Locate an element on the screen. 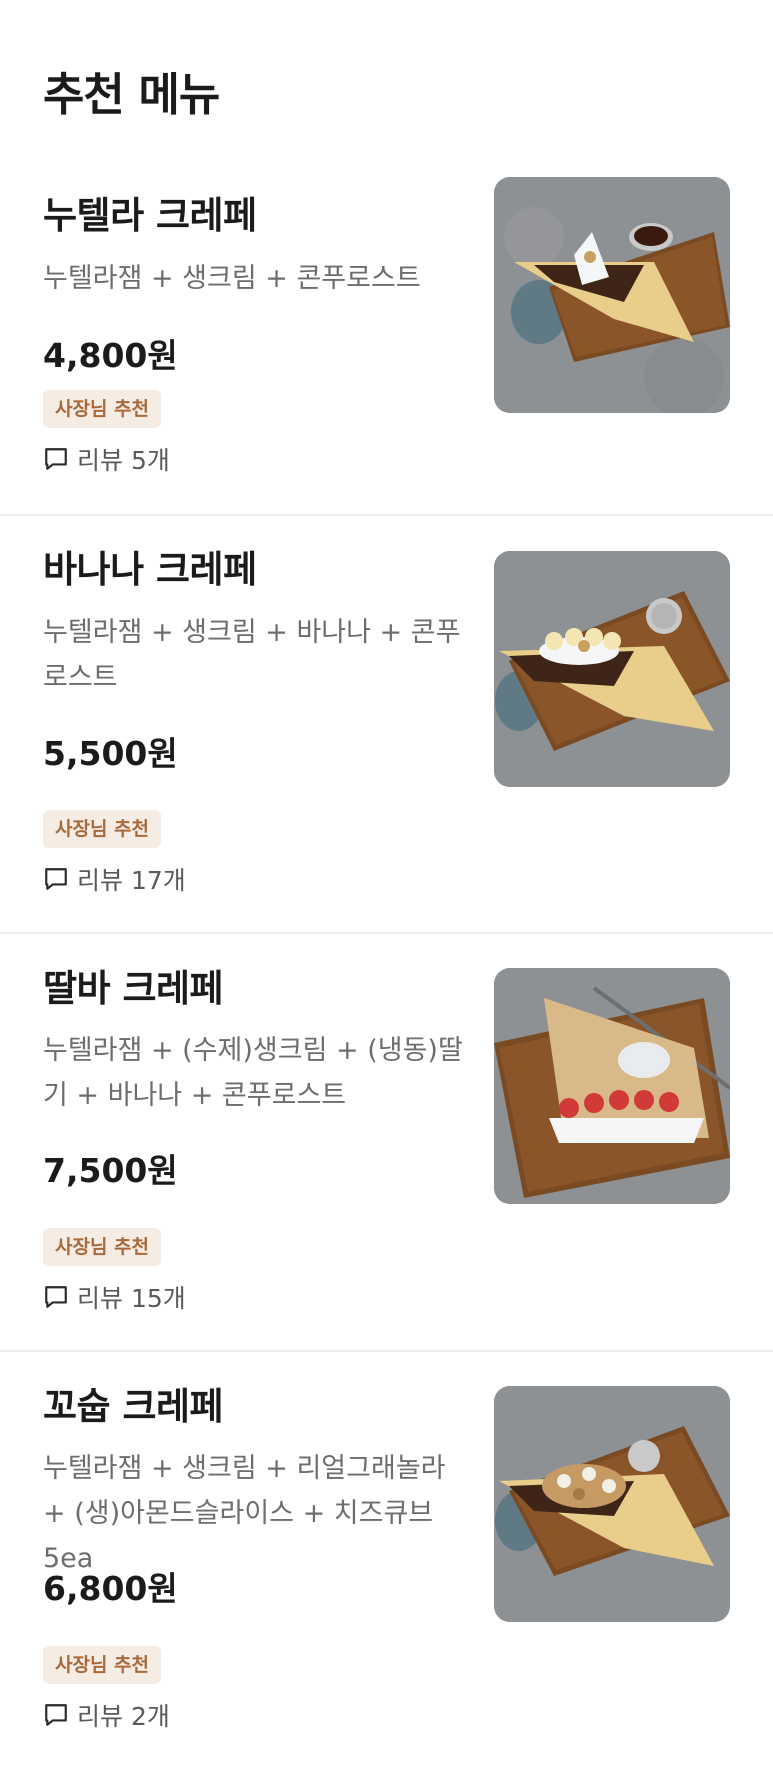  review-count: 리뷰 2개 is located at coordinates (106, 1715).